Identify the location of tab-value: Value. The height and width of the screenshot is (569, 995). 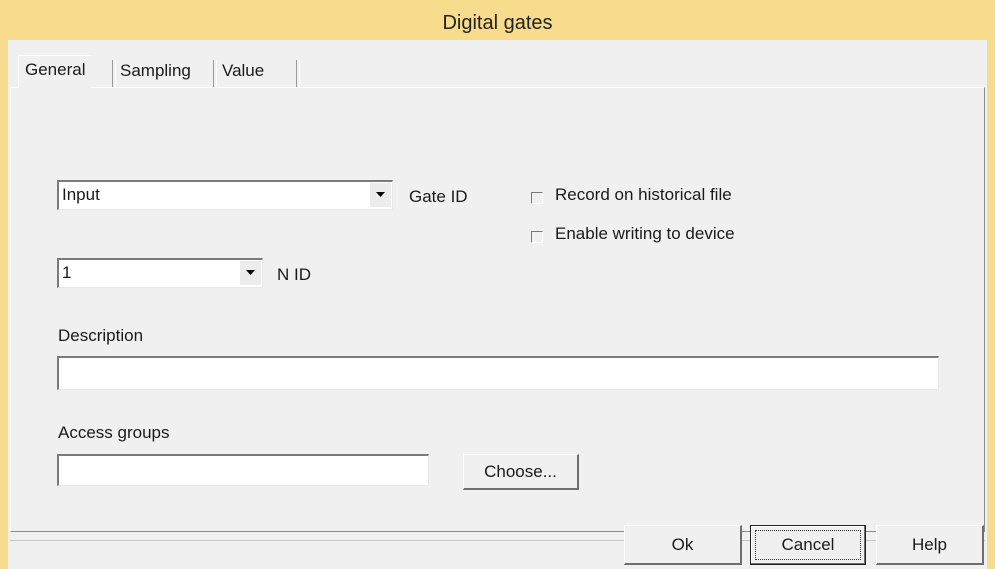
(243, 72).